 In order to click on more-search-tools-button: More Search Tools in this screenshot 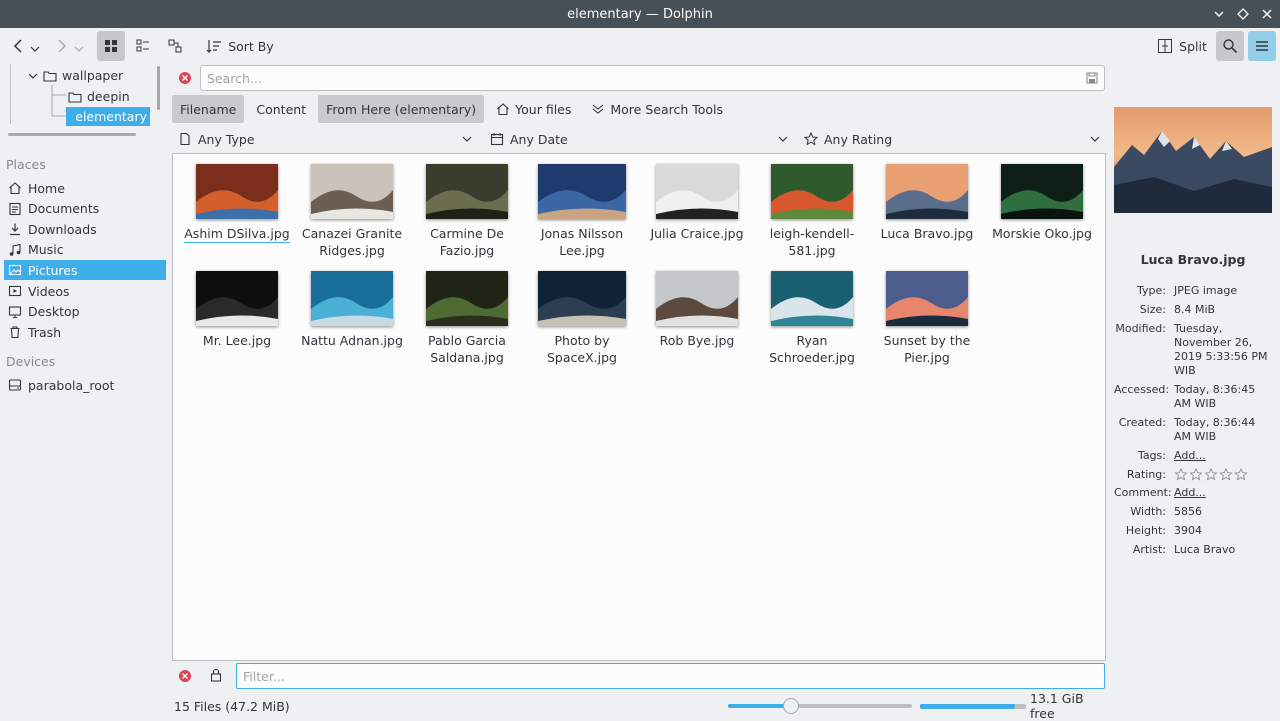, I will do `click(657, 109)`.